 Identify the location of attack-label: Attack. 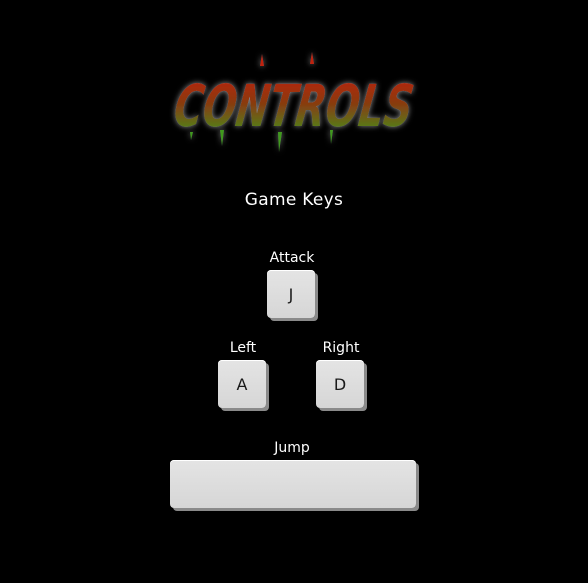
(292, 258).